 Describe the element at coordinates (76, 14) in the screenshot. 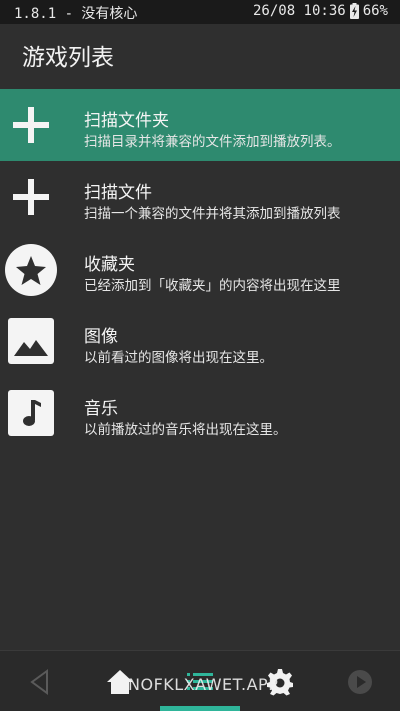

I see `status-left-text: 1.8.1 - 没有核心` at that location.